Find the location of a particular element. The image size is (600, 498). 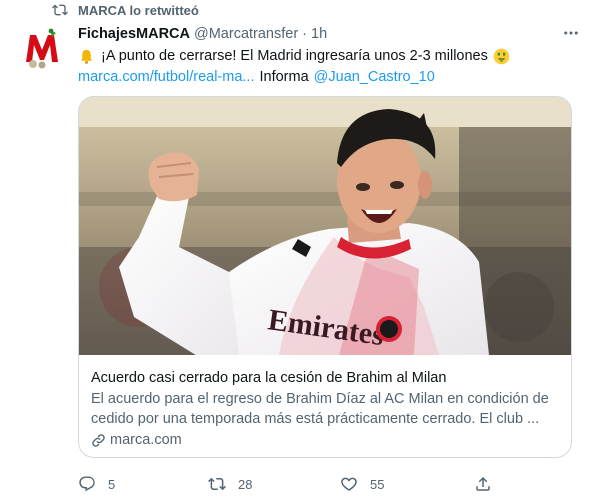

reply-button: 5 is located at coordinates (96, 484).